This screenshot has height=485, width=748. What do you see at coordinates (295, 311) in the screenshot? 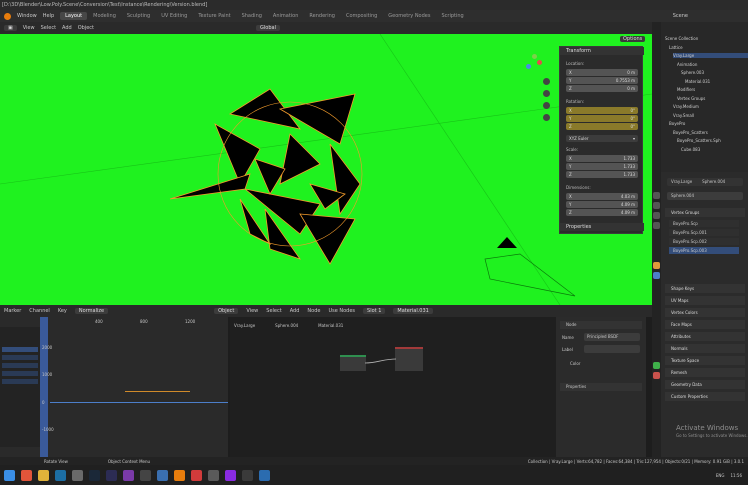
I see `node-menu-add: Add` at bounding box center [295, 311].